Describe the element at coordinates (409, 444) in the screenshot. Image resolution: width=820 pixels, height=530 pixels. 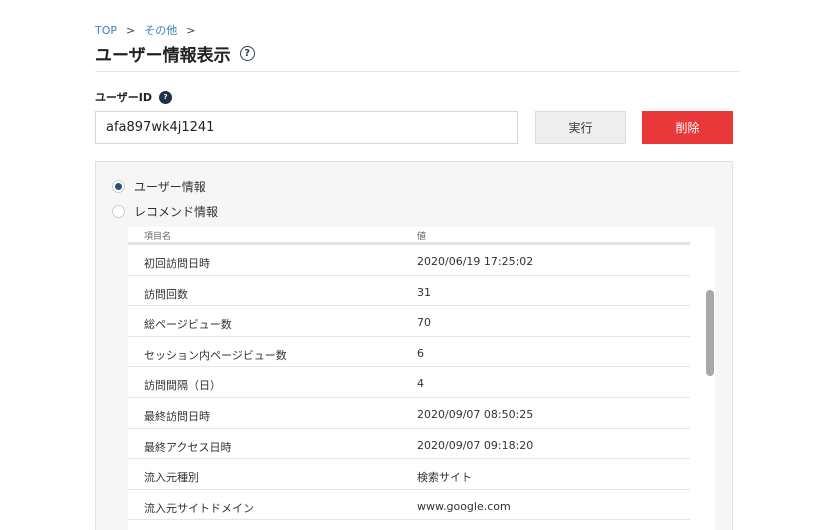
I see `table-row: 最終アクセス日時 2020/09/07 09:18:20` at that location.